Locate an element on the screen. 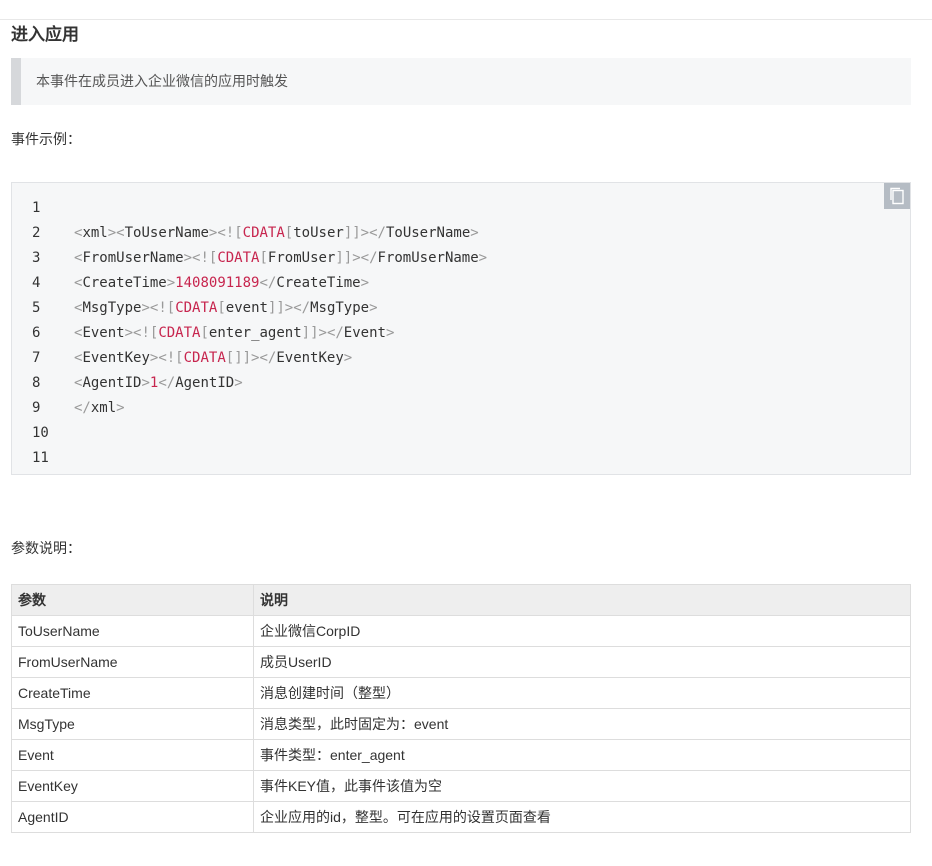 The image size is (932, 866). line-number: 10 is located at coordinates (40, 433).